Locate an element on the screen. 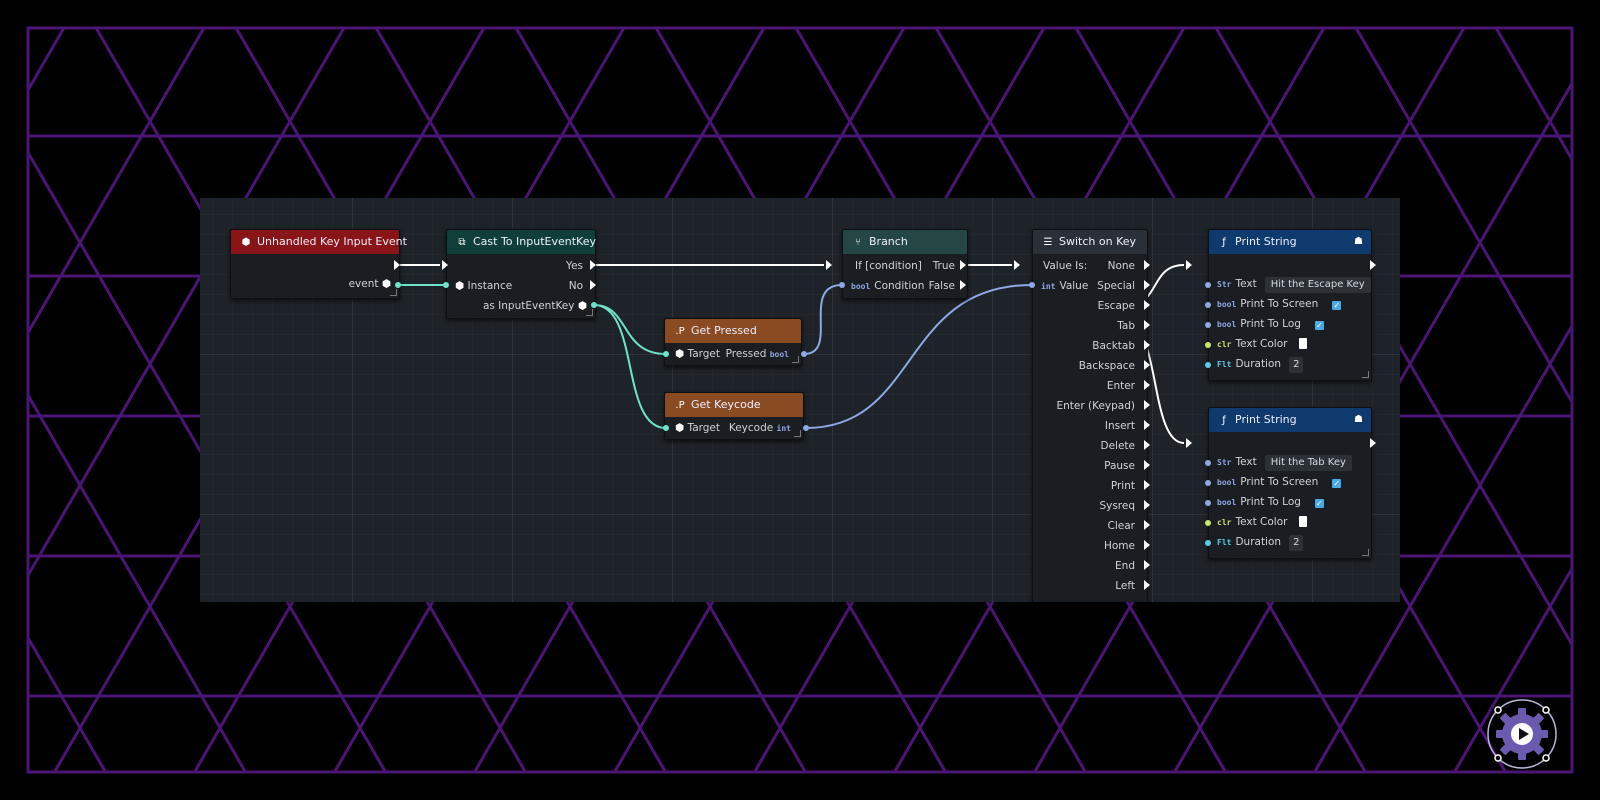 Image resolution: width=1600 pixels, height=800 pixels. switch-case-sysreq: Sysreq is located at coordinates (1117, 506).